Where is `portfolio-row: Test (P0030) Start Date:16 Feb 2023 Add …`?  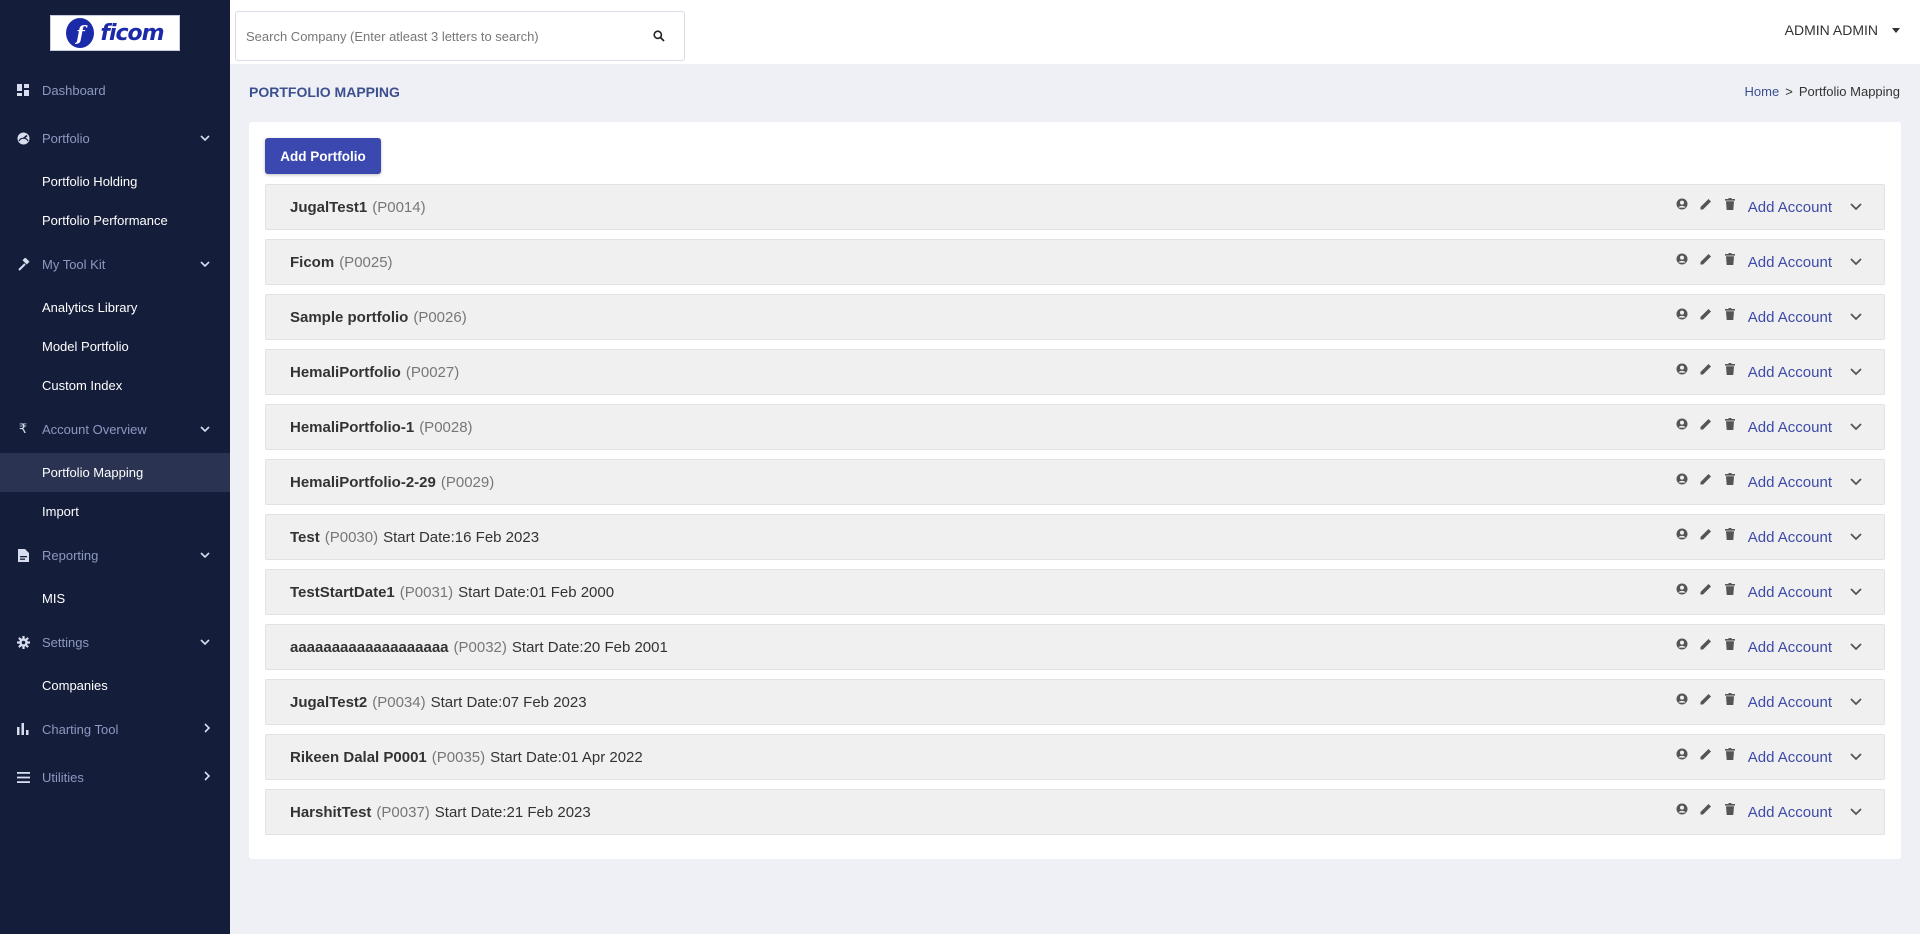 portfolio-row: Test (P0030) Start Date:16 Feb 2023 Add … is located at coordinates (1075, 537).